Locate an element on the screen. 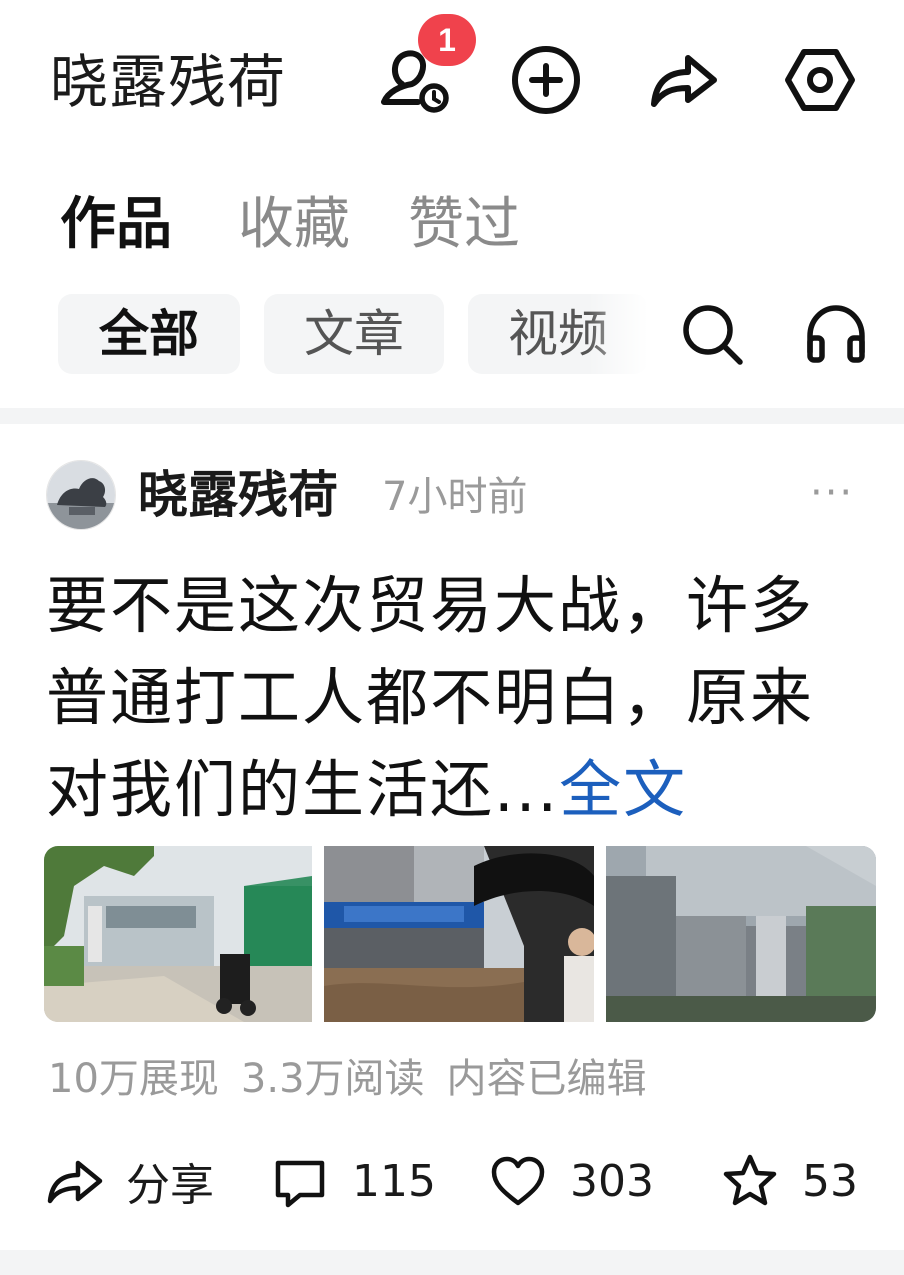 Image resolution: width=904 pixels, height=1275 pixels. add-icon is located at coordinates (546, 80).